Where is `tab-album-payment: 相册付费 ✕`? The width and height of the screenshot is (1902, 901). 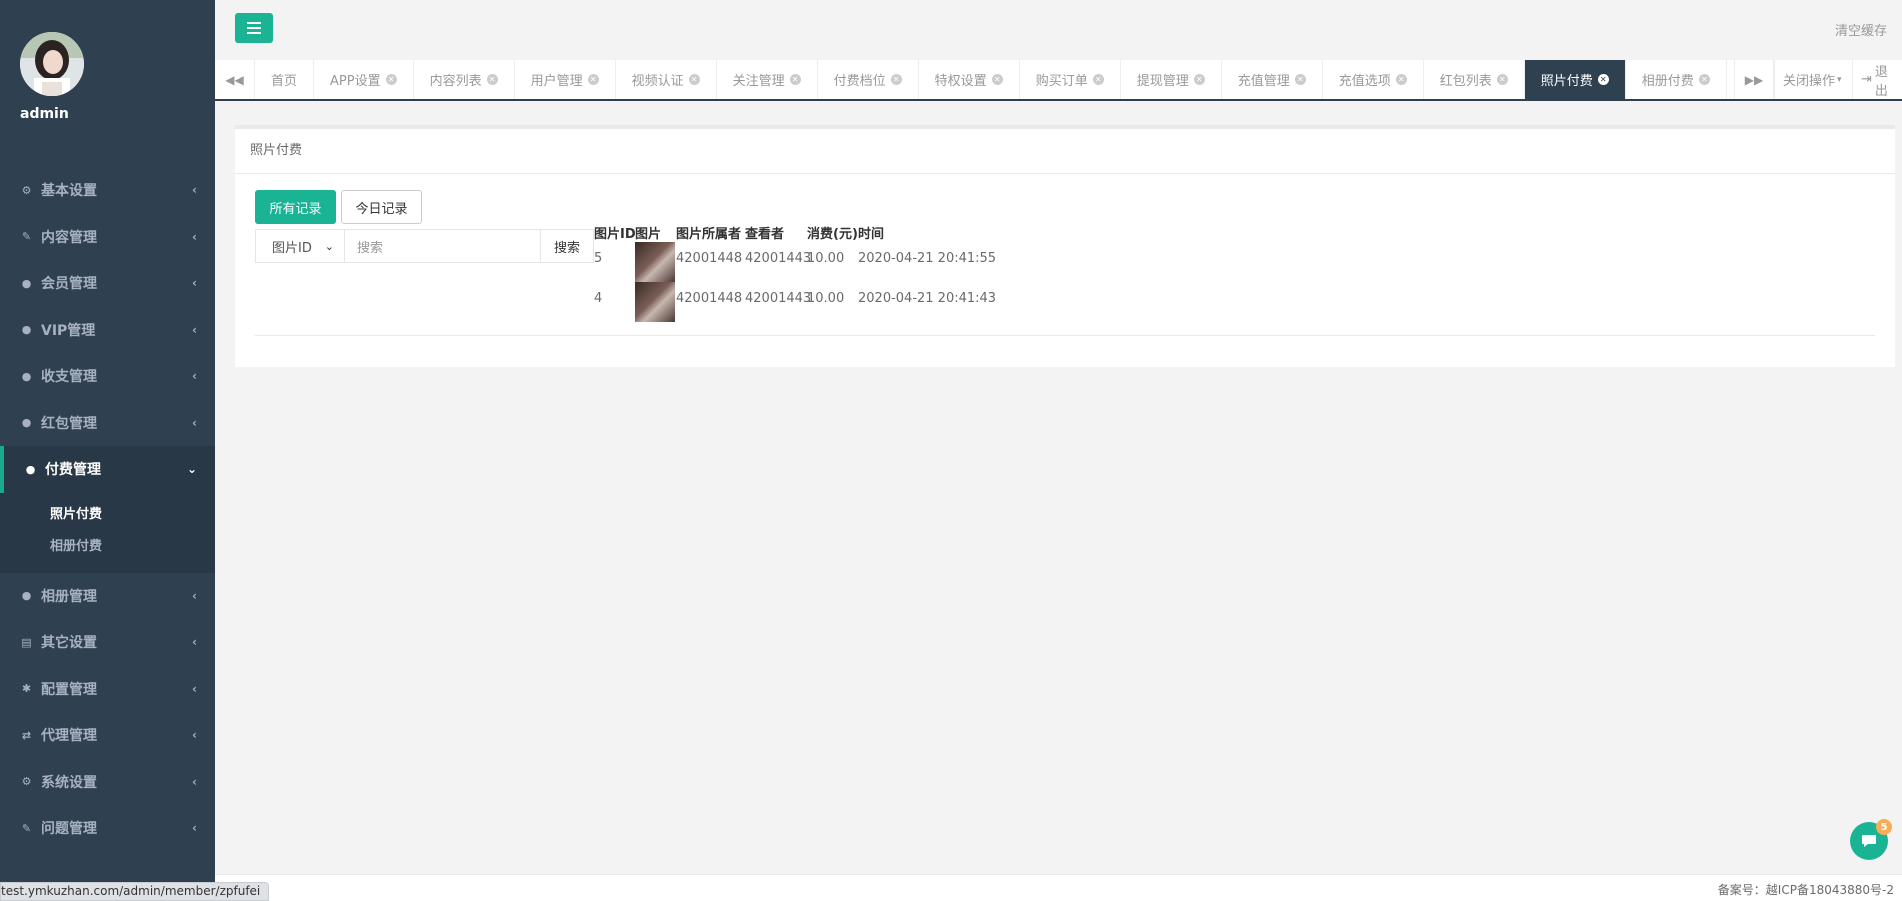 tab-album-payment: 相册付费 ✕ is located at coordinates (1676, 79).